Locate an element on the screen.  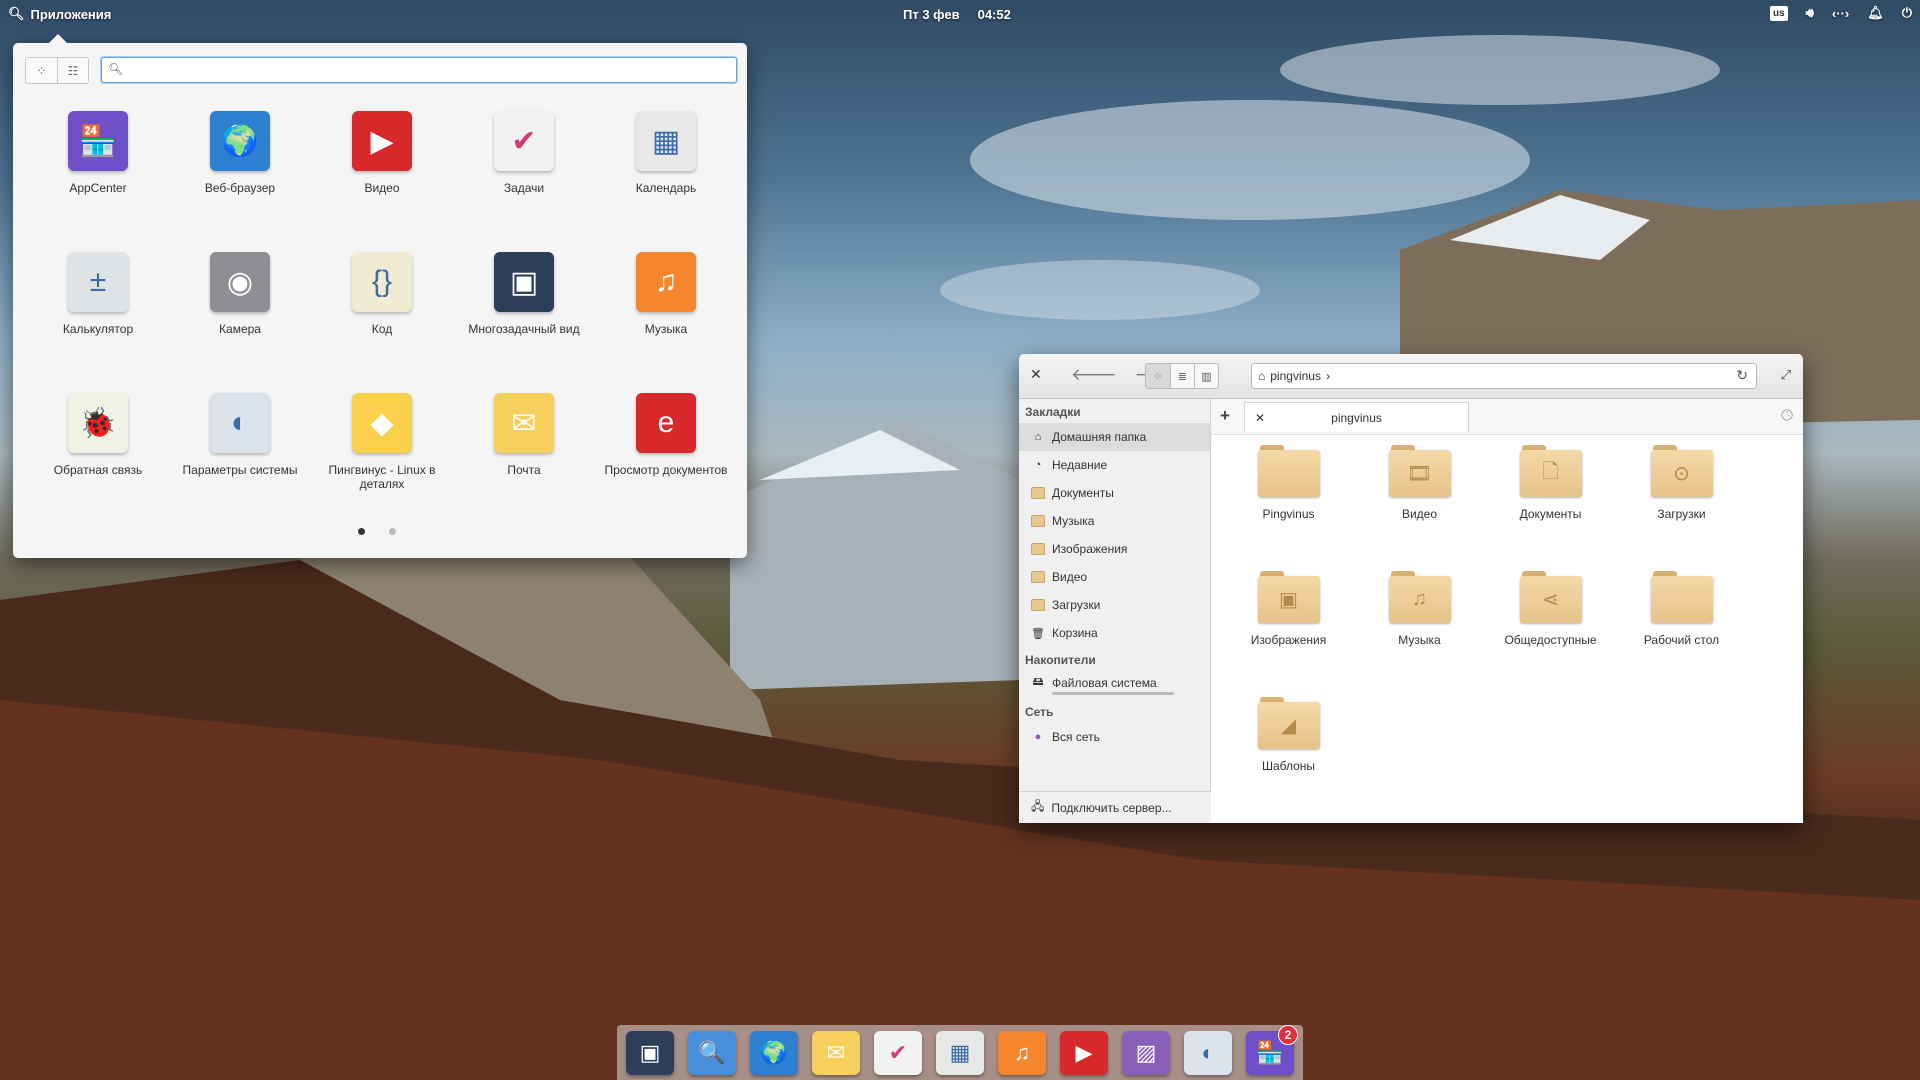
app-launcher-item: e Просмотр документов is located at coordinates (666, 455).